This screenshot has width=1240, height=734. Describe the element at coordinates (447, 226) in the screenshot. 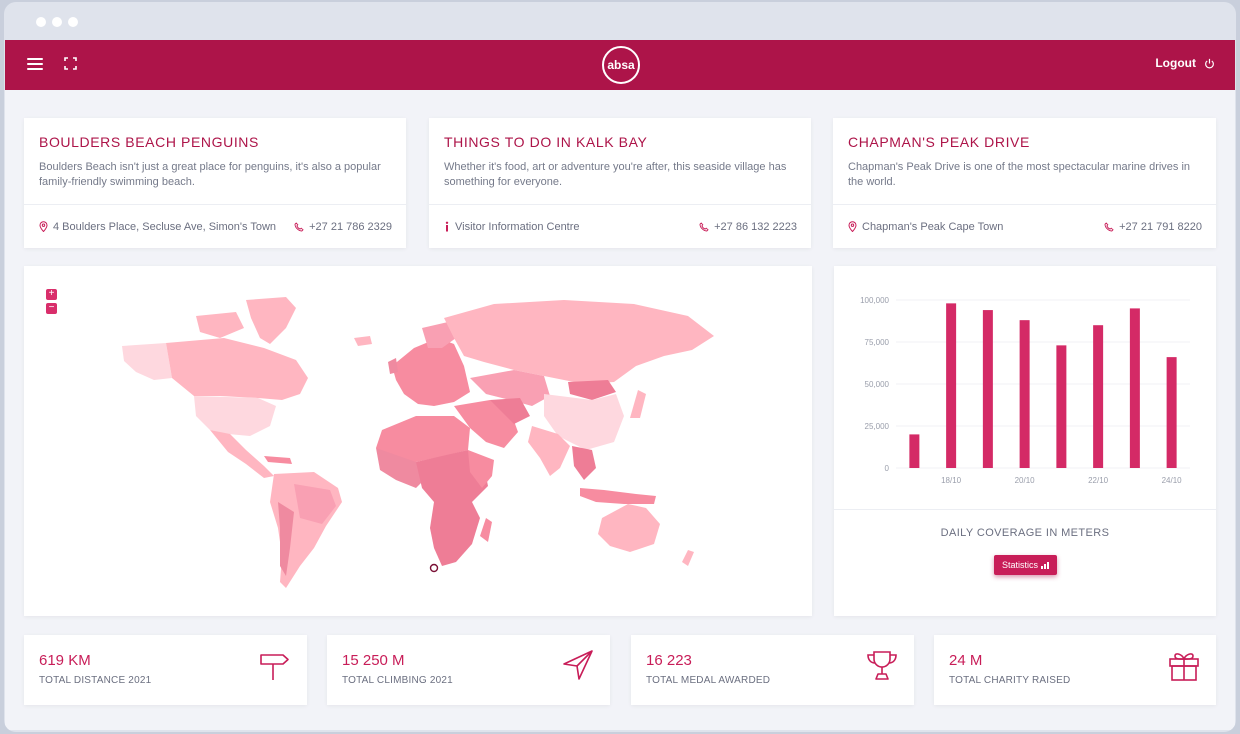

I see `info-icon` at that location.